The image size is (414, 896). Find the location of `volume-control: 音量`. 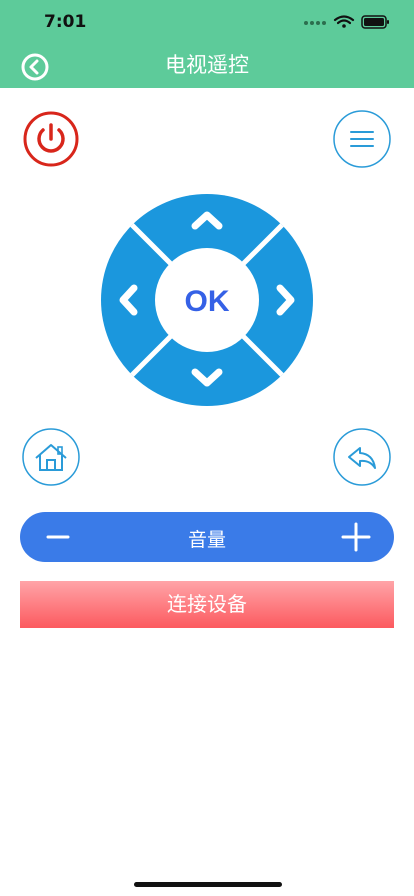

volume-control: 音量 is located at coordinates (207, 537).